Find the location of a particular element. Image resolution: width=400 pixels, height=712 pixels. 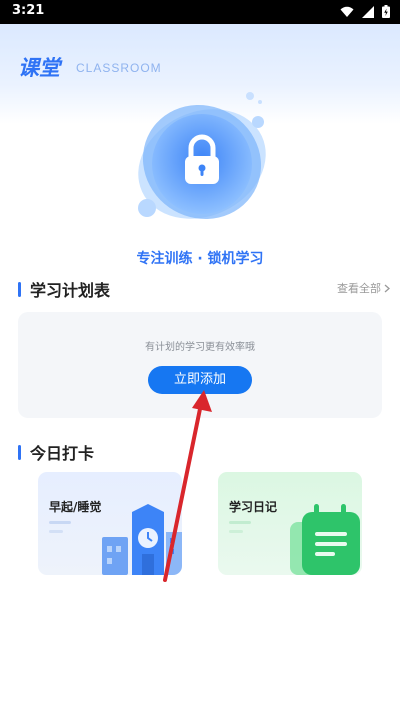

see-all-link: 查看全部 is located at coordinates (363, 288).